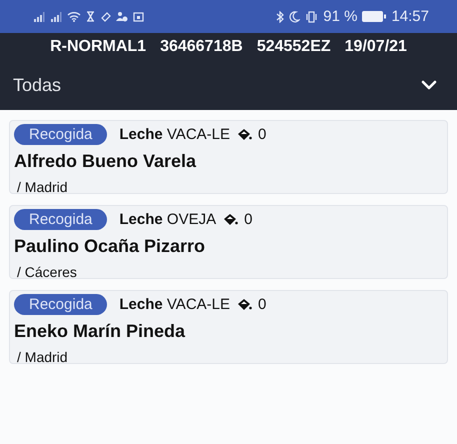 The image size is (457, 444). What do you see at coordinates (375, 47) in the screenshot?
I see `header-title: 19/07/21` at bounding box center [375, 47].